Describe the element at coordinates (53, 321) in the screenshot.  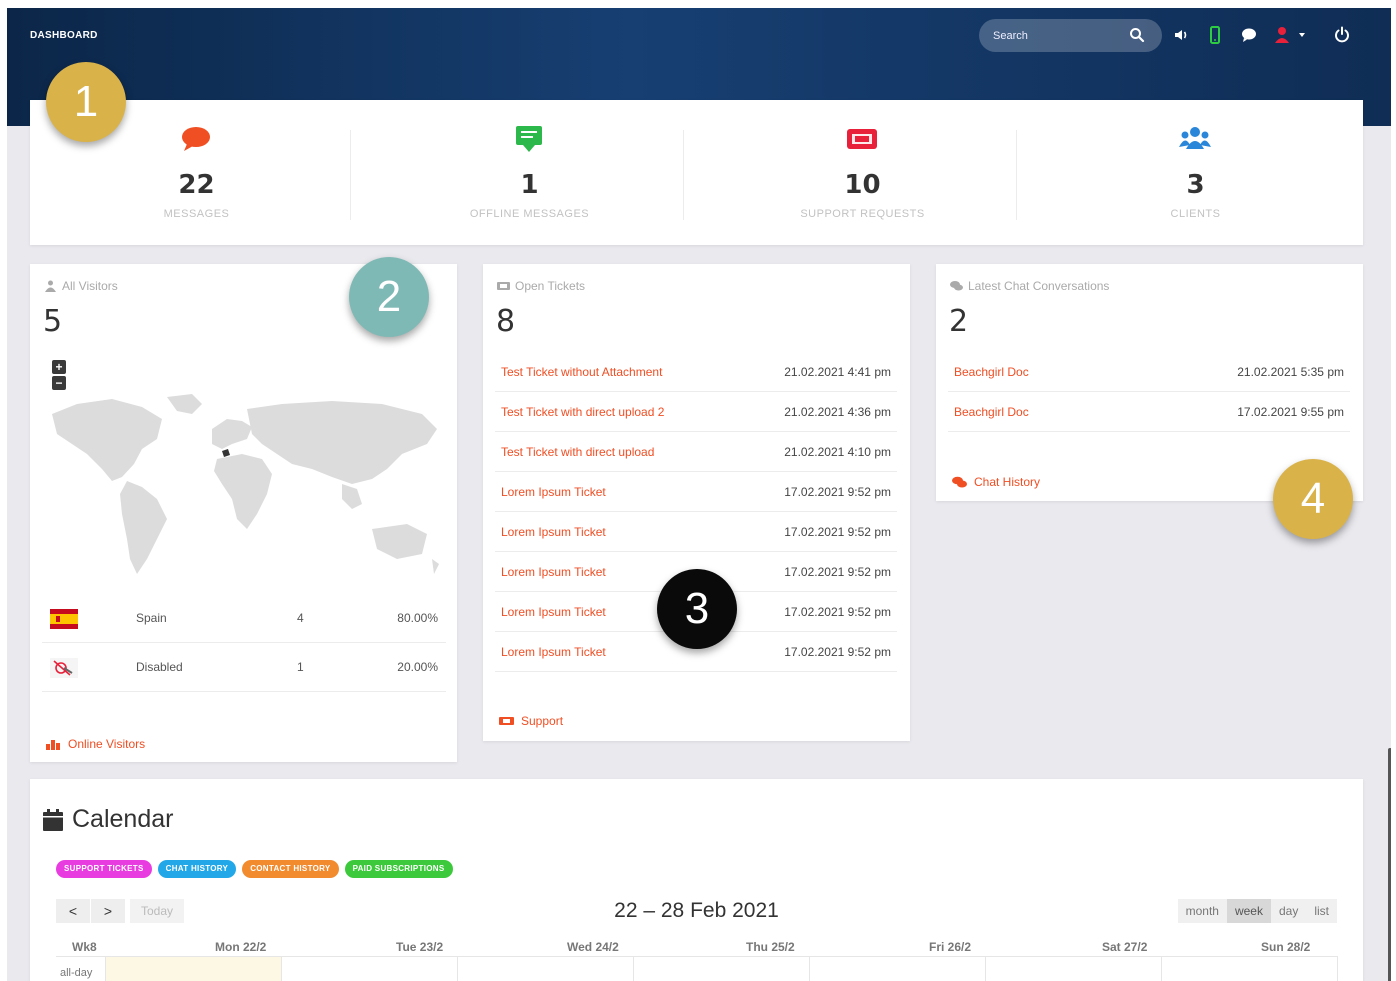
I see `visitor-count: 5` at that location.